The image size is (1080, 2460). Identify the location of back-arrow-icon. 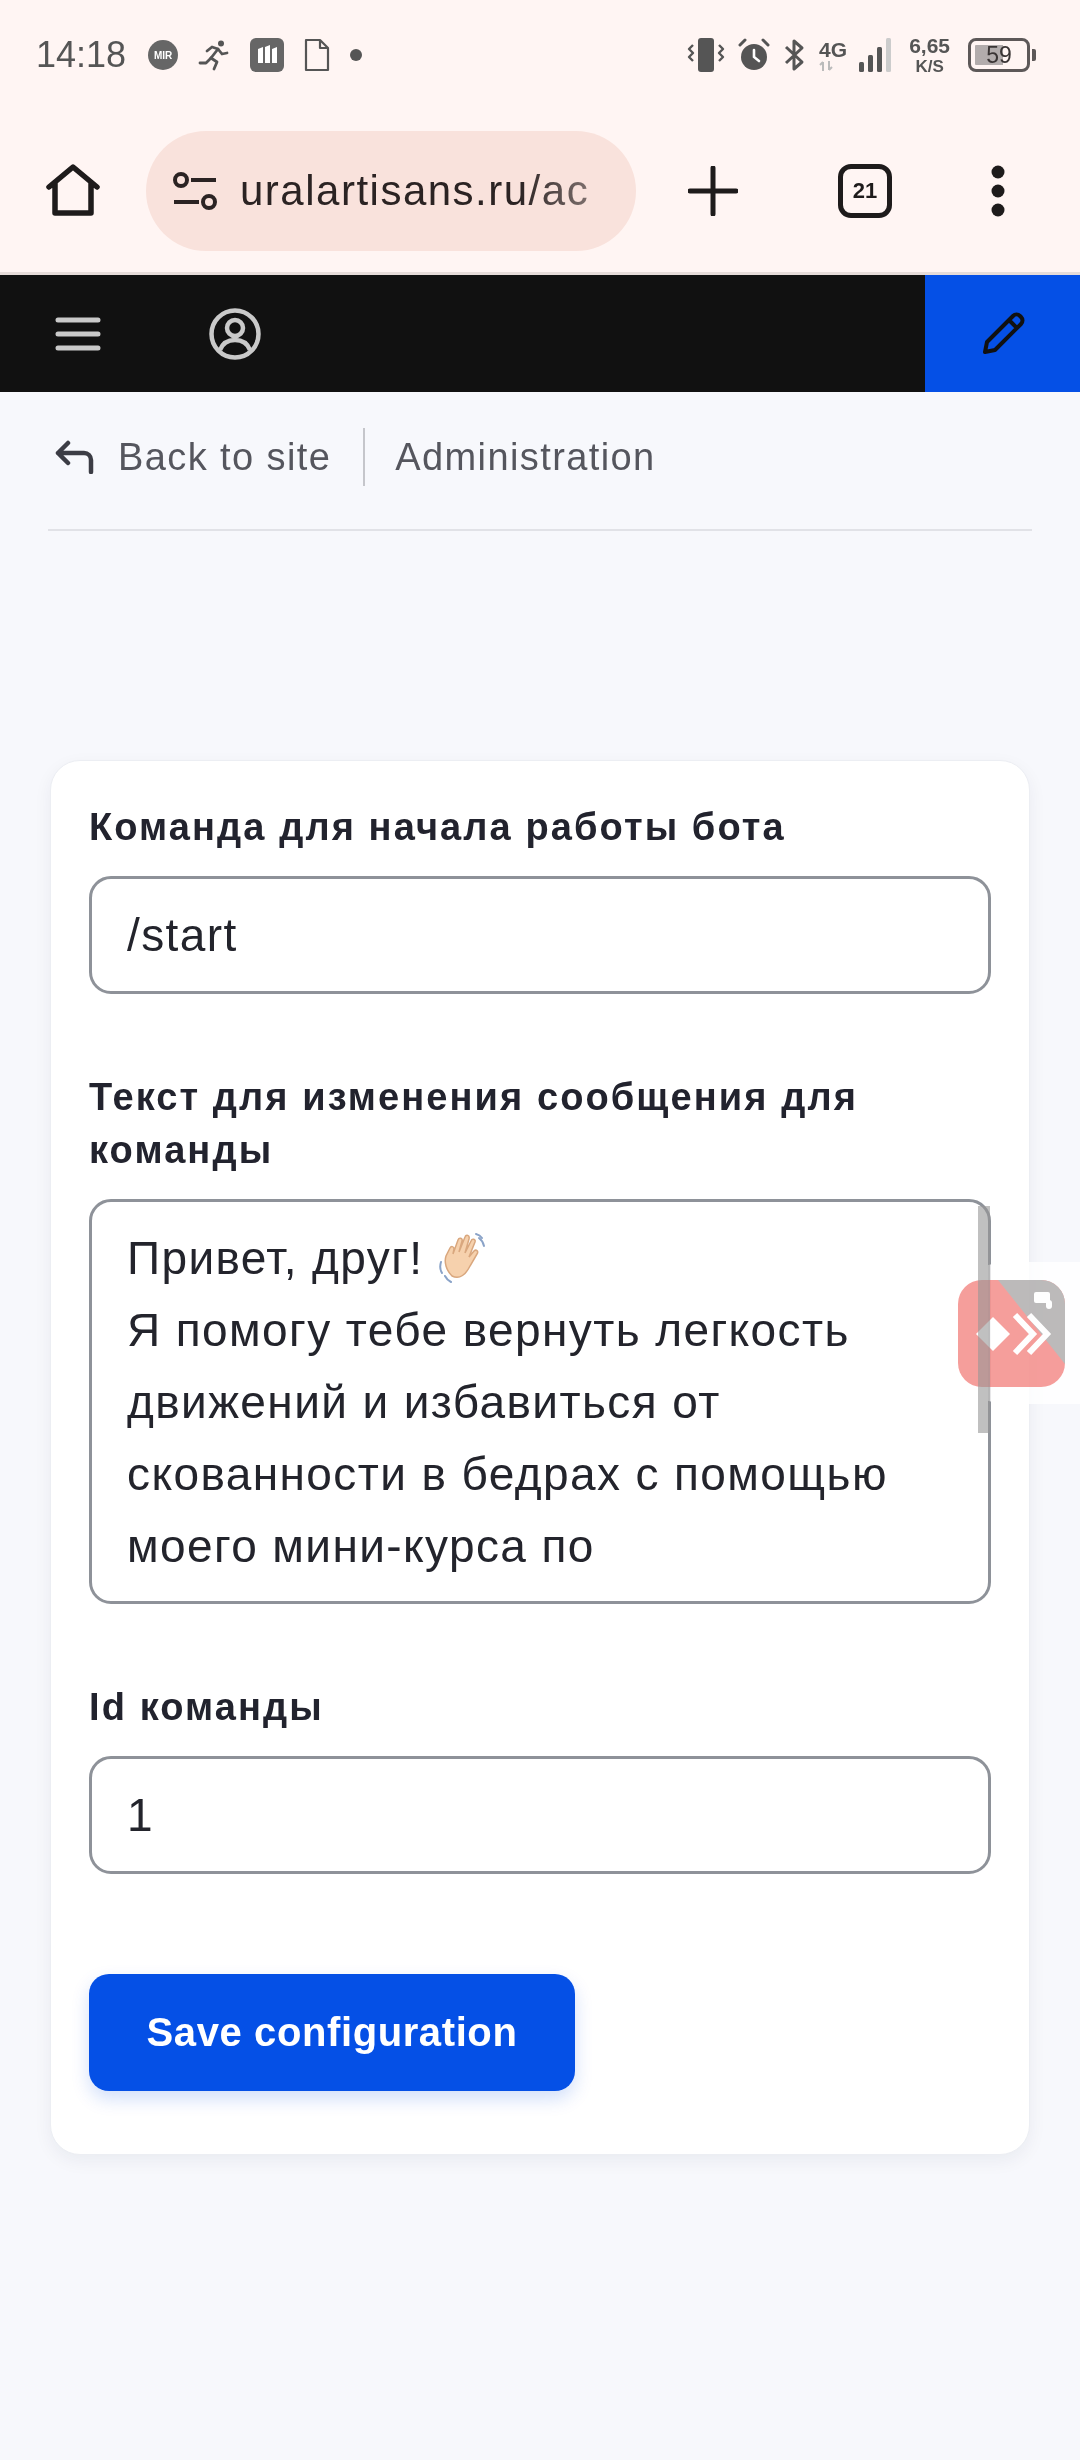
(74, 457).